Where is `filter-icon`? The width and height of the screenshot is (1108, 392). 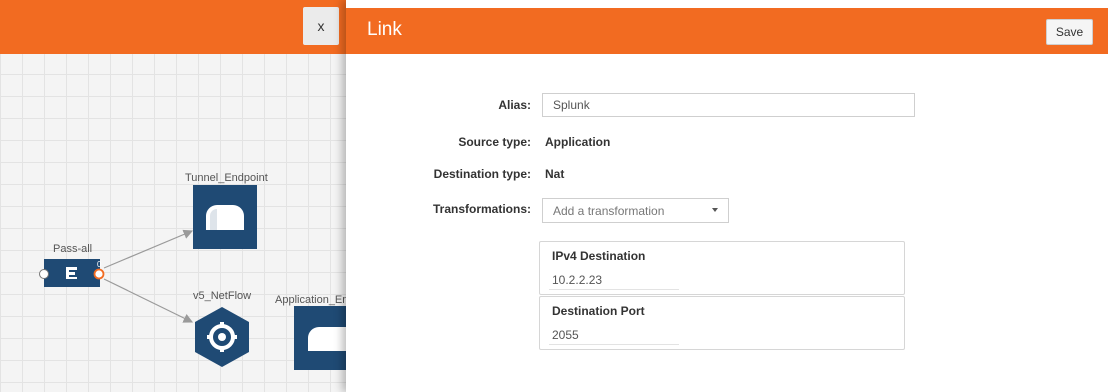 filter-icon is located at coordinates (71, 273).